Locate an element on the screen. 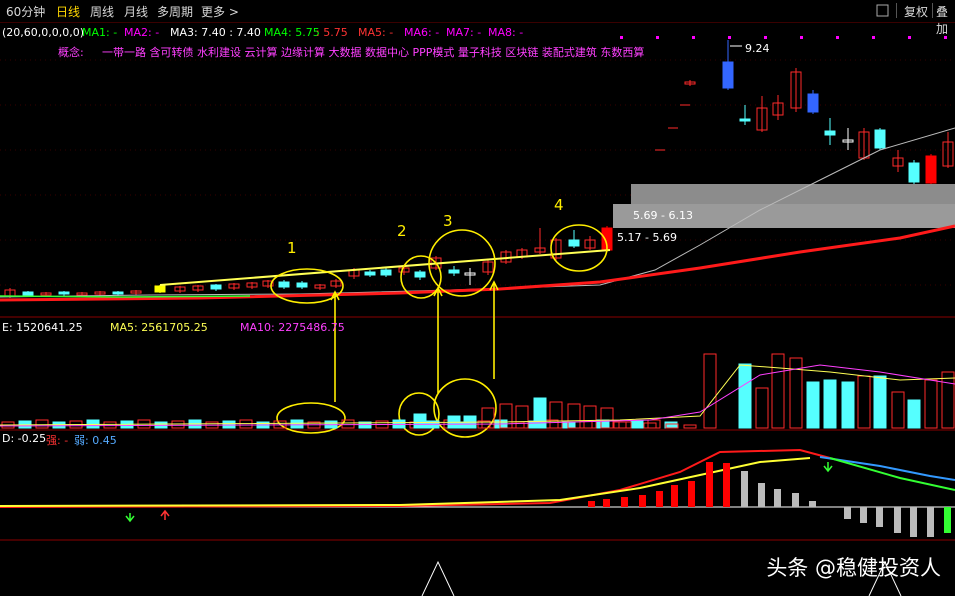 The height and width of the screenshot is (596, 955). zone-label: 5.17 - 5.69 is located at coordinates (647, 237).